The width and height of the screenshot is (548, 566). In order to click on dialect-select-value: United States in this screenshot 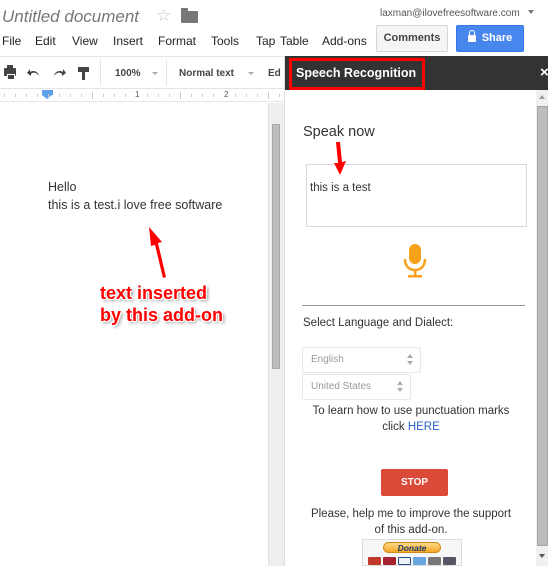, I will do `click(341, 386)`.